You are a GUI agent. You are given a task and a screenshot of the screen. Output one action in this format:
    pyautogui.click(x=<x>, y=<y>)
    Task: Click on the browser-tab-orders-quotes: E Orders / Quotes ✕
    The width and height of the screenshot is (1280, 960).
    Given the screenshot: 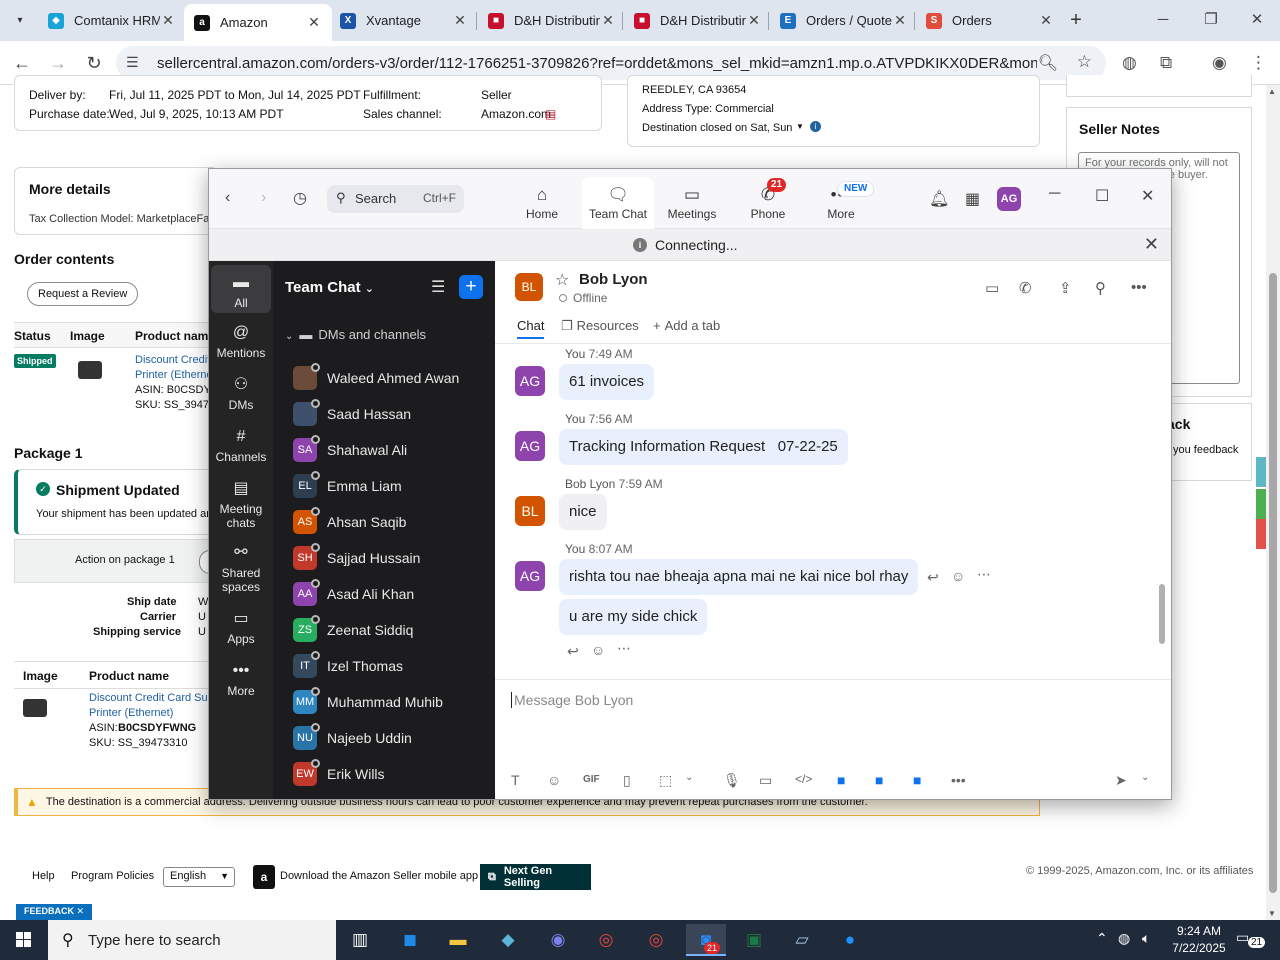 What is the action you would take?
    pyautogui.click(x=844, y=20)
    